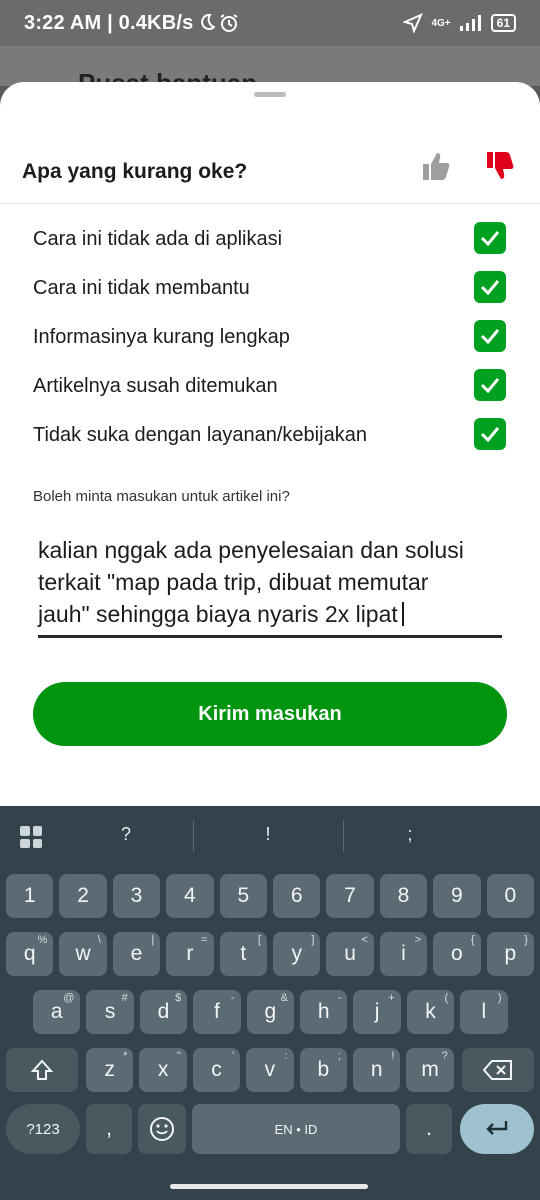  Describe the element at coordinates (510, 896) in the screenshot. I see `key-0: 0` at that location.